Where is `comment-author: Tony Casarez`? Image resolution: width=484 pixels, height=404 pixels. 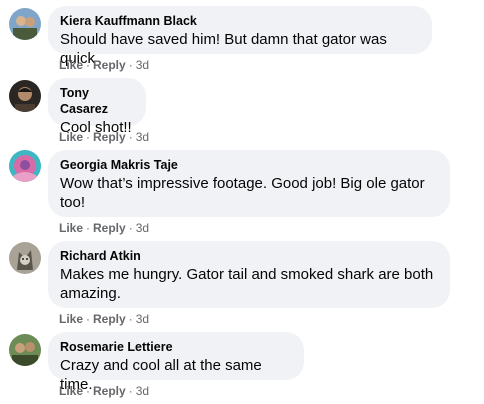 comment-author: Tony Casarez is located at coordinates (97, 101).